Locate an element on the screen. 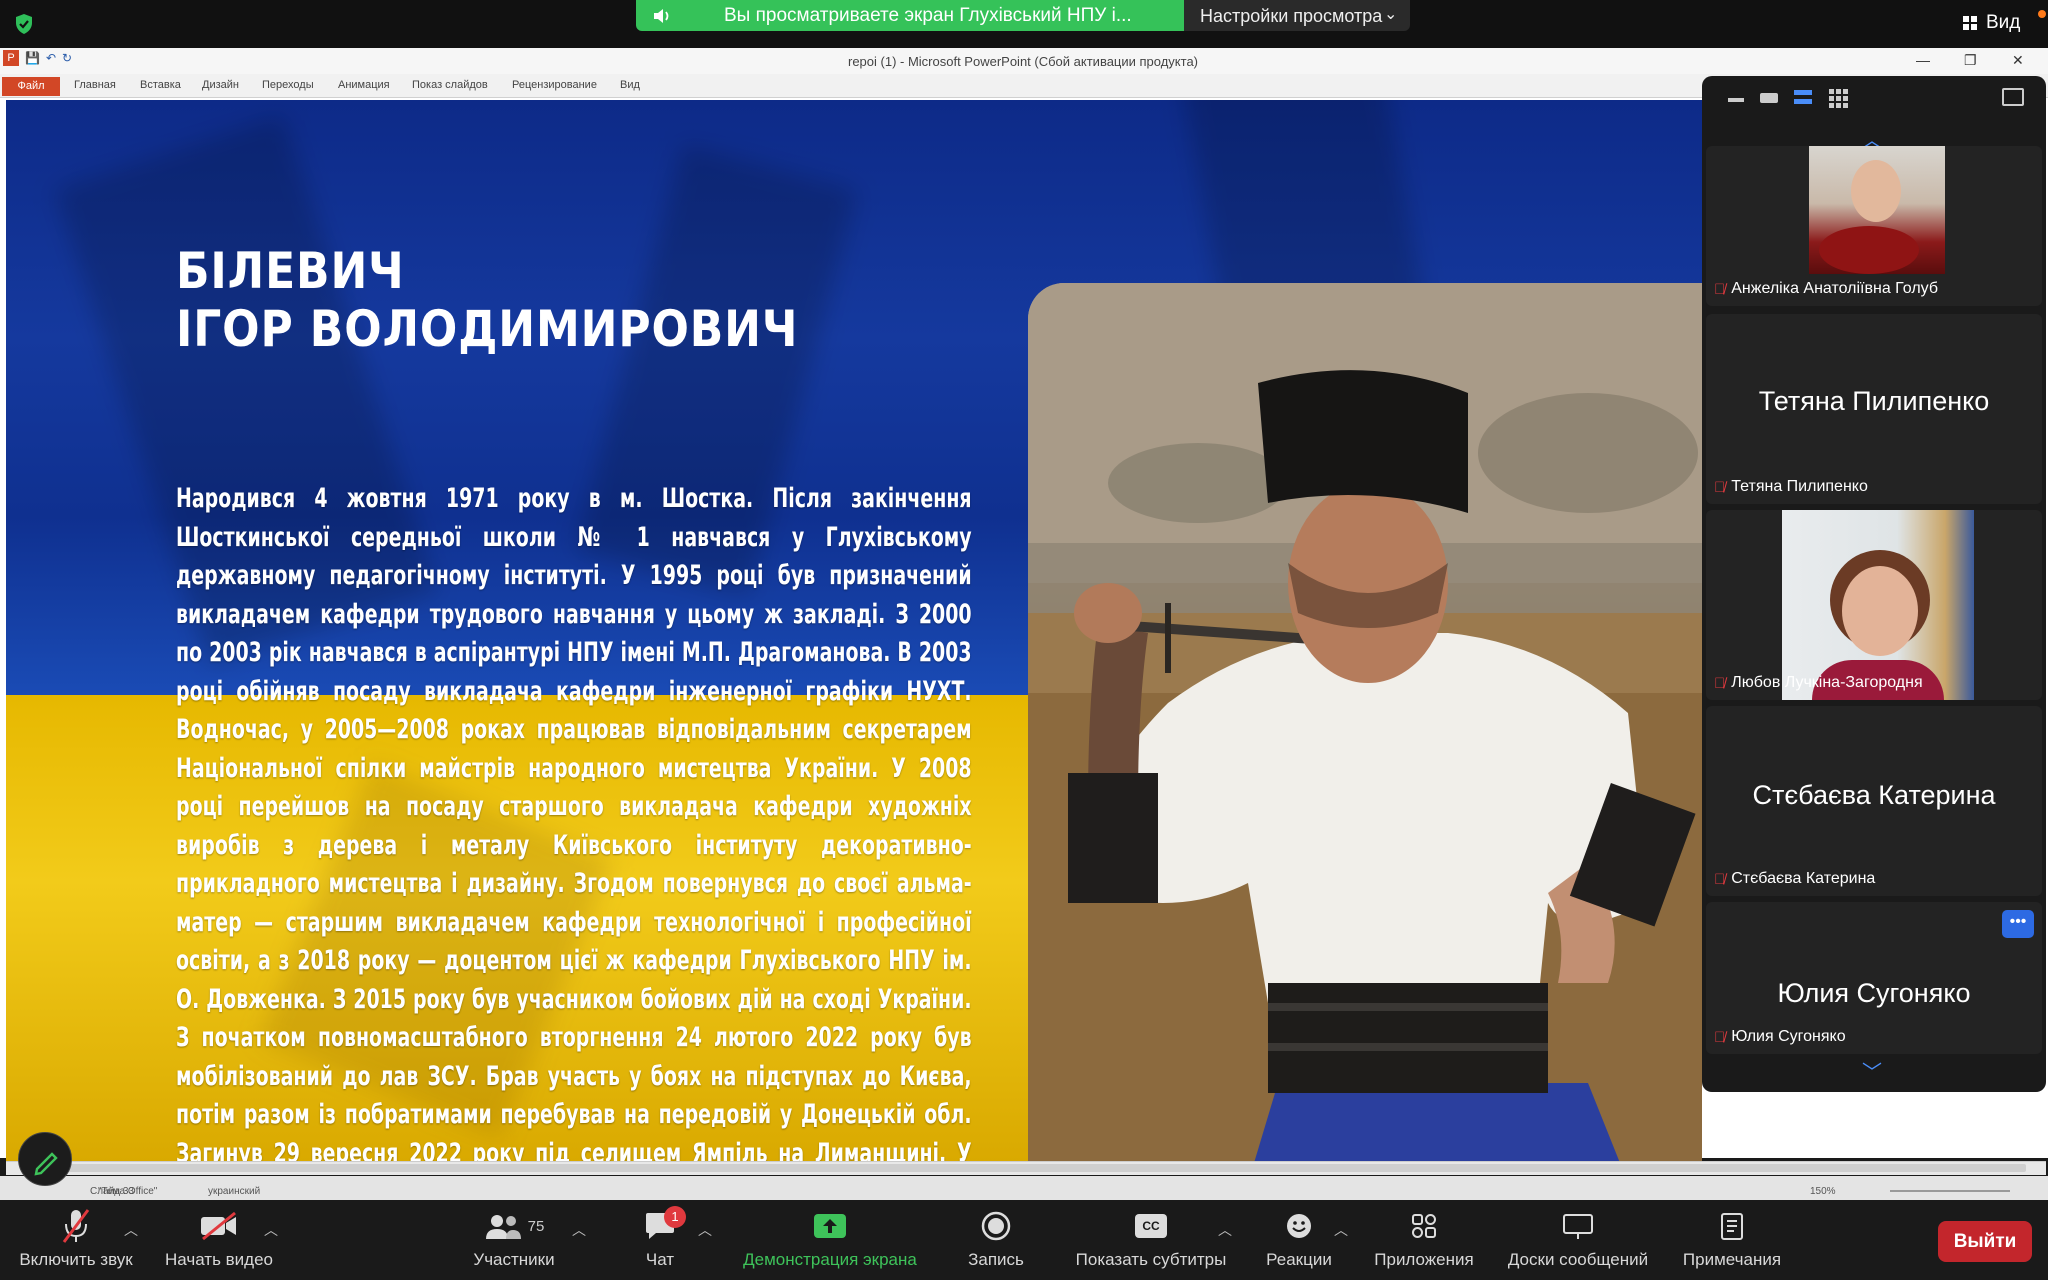  strip-view-icon is located at coordinates (1803, 97).